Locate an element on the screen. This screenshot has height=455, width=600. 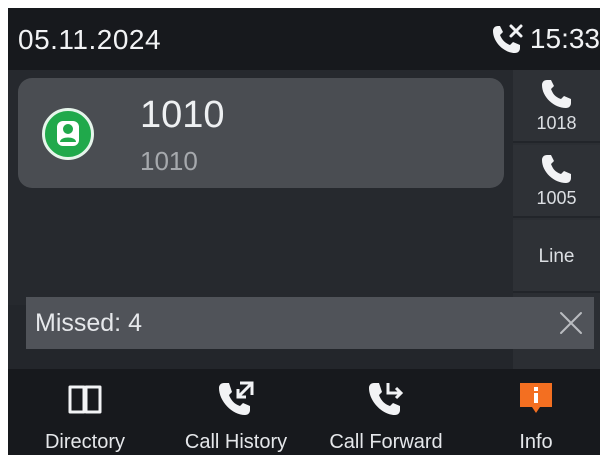
softkey-label: Call Forward is located at coordinates (386, 442).